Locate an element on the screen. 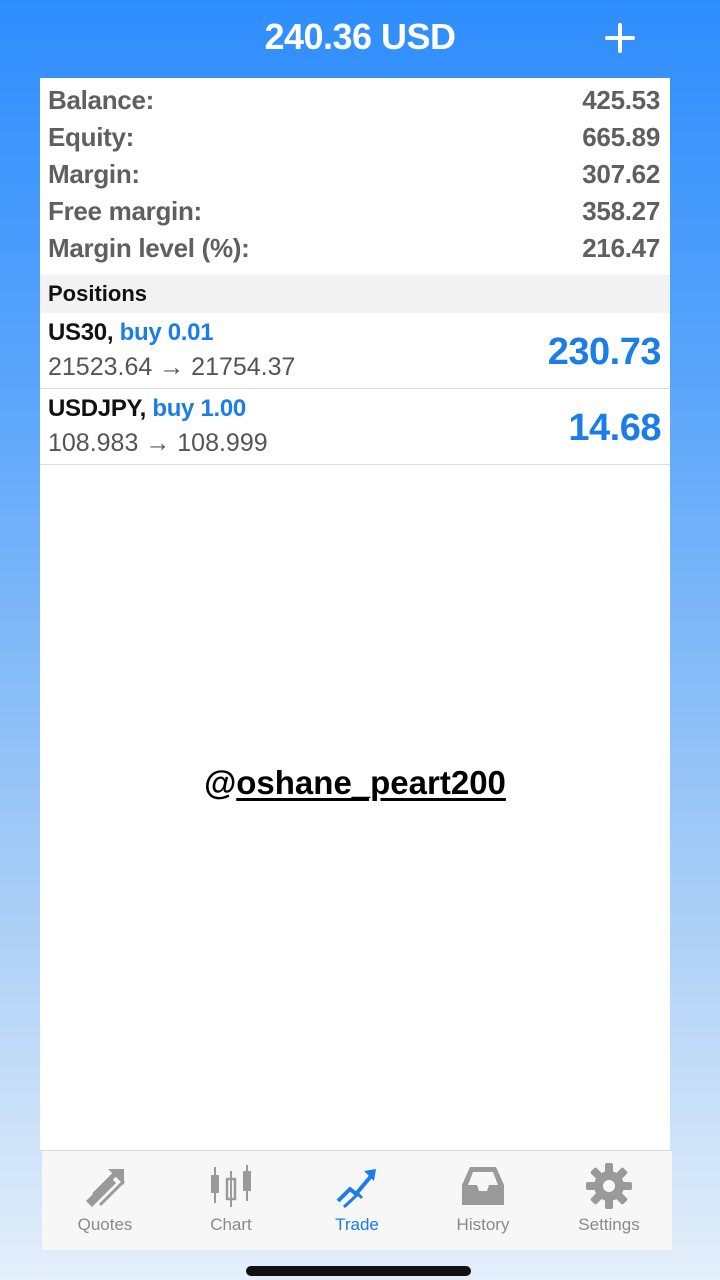 The width and height of the screenshot is (720, 1280). margin-row: Margin: 307.62 is located at coordinates (354, 174).